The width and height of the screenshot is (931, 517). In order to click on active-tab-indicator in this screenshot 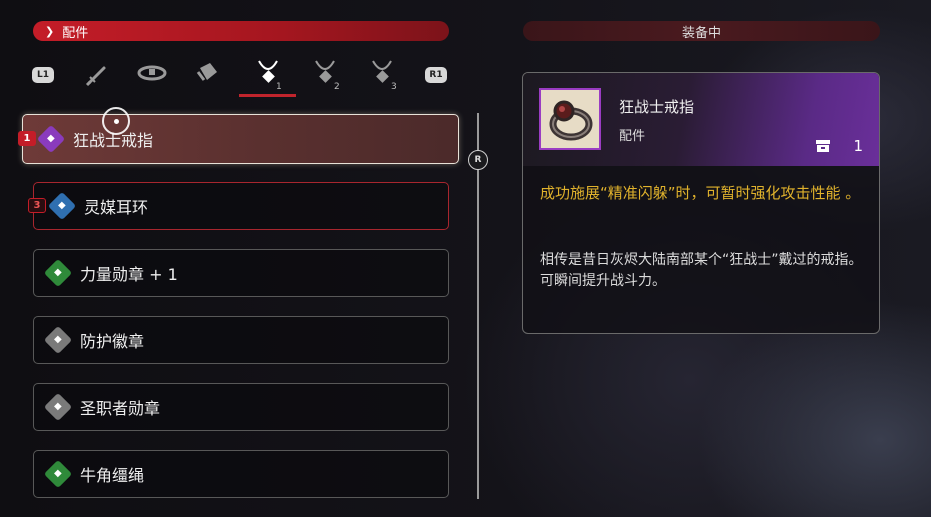, I will do `click(267, 95)`.